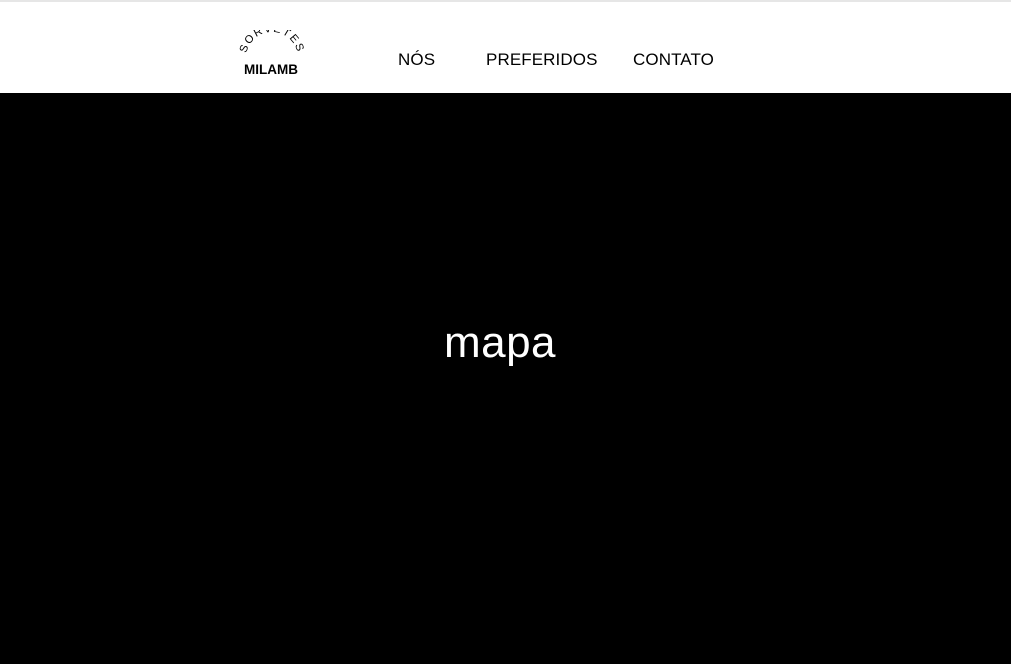 This screenshot has width=1011, height=664. What do you see at coordinates (416, 60) in the screenshot?
I see `nav-item-nos: NÓS` at bounding box center [416, 60].